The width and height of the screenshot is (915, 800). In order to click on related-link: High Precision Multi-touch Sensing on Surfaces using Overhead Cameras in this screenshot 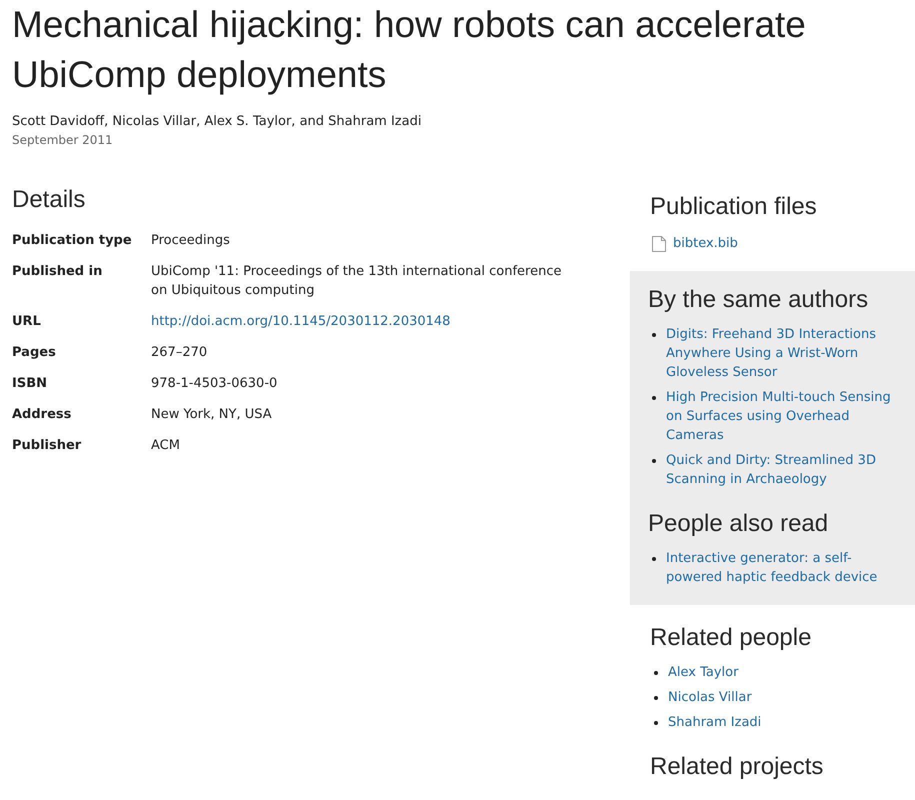, I will do `click(783, 416)`.